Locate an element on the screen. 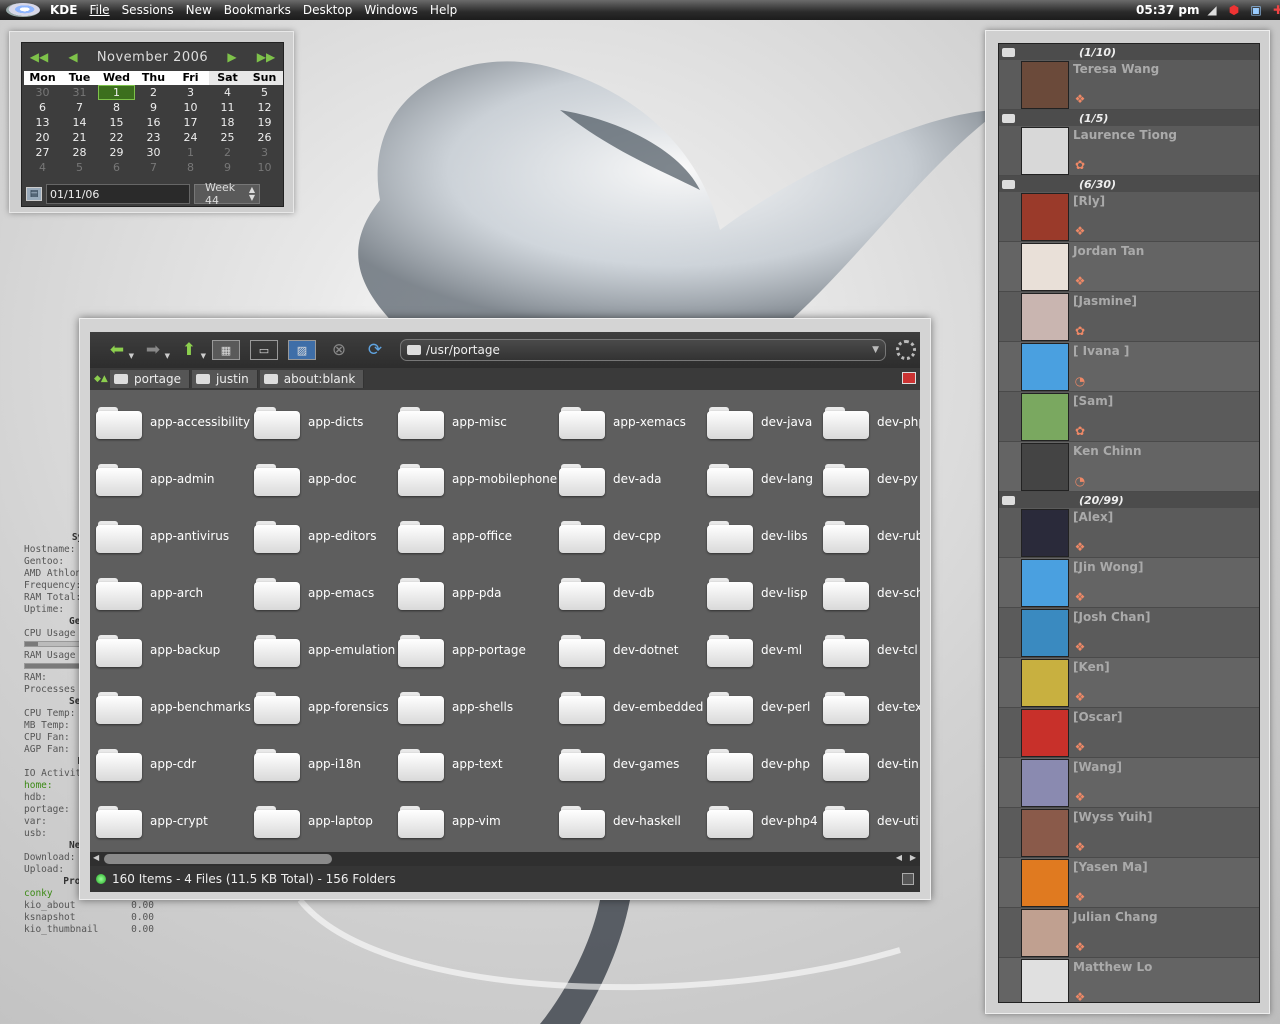 The width and height of the screenshot is (1280, 1024). calendar-day: 27 is located at coordinates (42, 152).